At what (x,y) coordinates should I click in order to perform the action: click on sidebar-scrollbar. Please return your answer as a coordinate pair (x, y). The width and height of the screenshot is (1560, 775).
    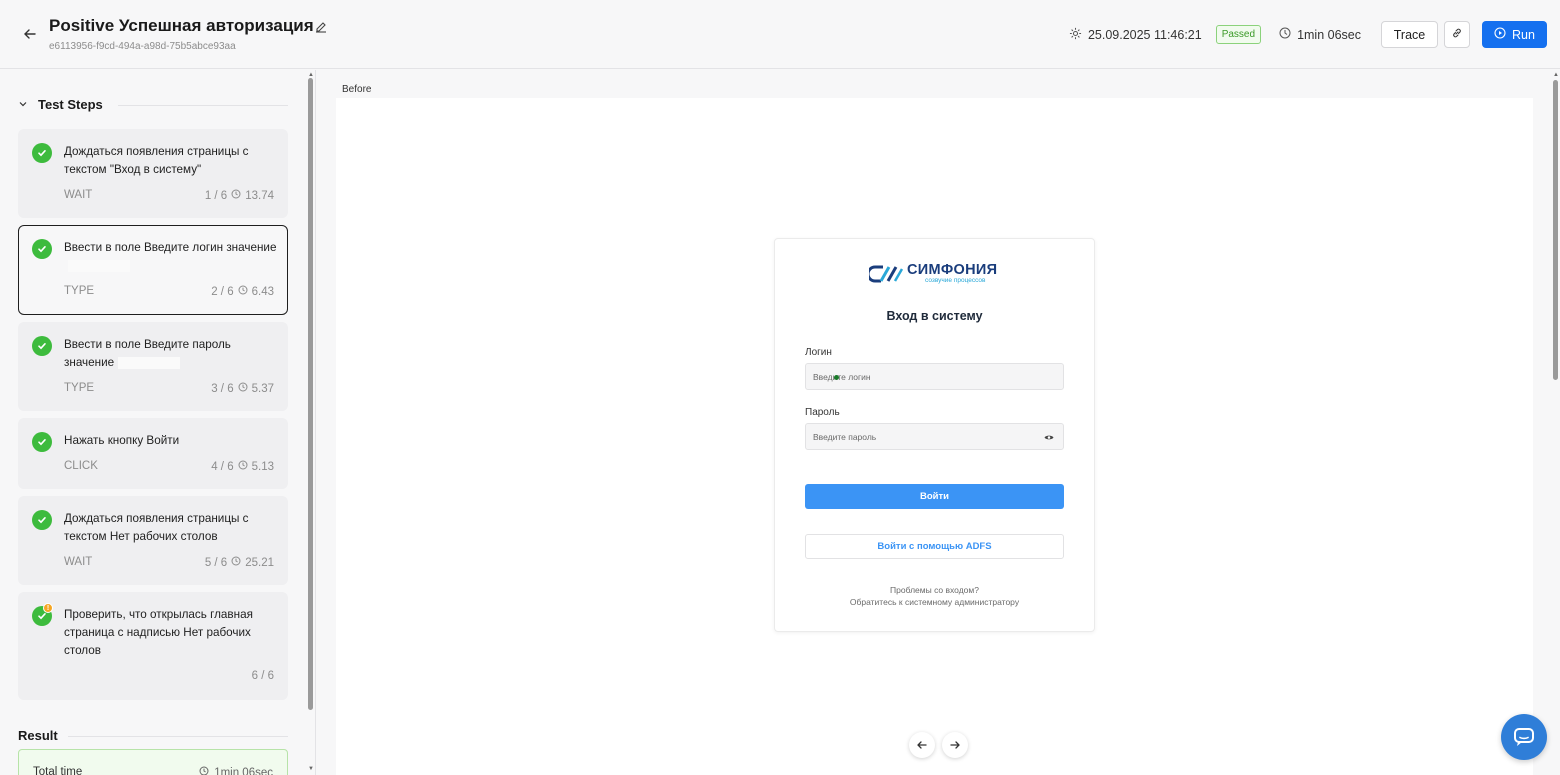
    Looking at the image, I should click on (310, 394).